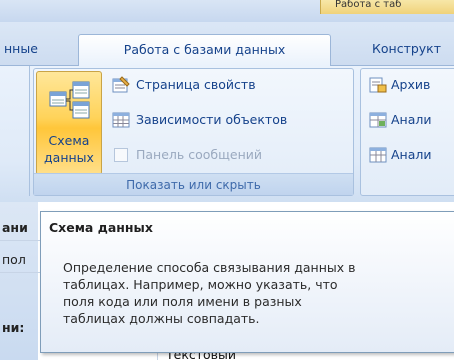  Describe the element at coordinates (69, 140) in the screenshot. I see `relationships-label-line1: Схема` at that location.